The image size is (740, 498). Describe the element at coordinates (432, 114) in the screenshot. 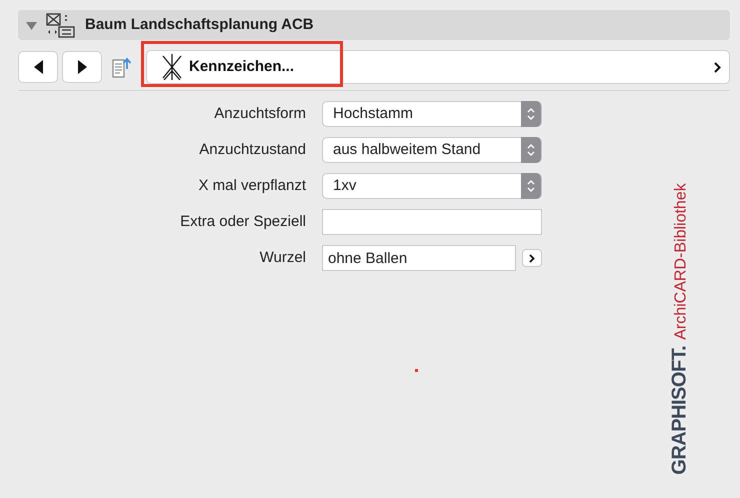

I see `dropdown: Hochstamm` at that location.